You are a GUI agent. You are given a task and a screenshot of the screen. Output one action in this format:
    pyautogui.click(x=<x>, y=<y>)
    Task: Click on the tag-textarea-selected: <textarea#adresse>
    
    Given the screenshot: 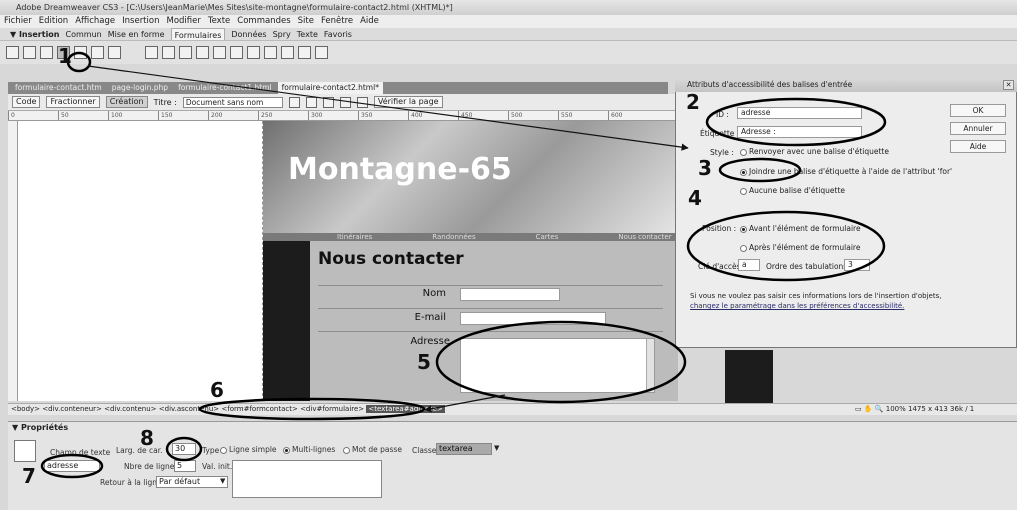 What is the action you would take?
    pyautogui.click(x=405, y=409)
    